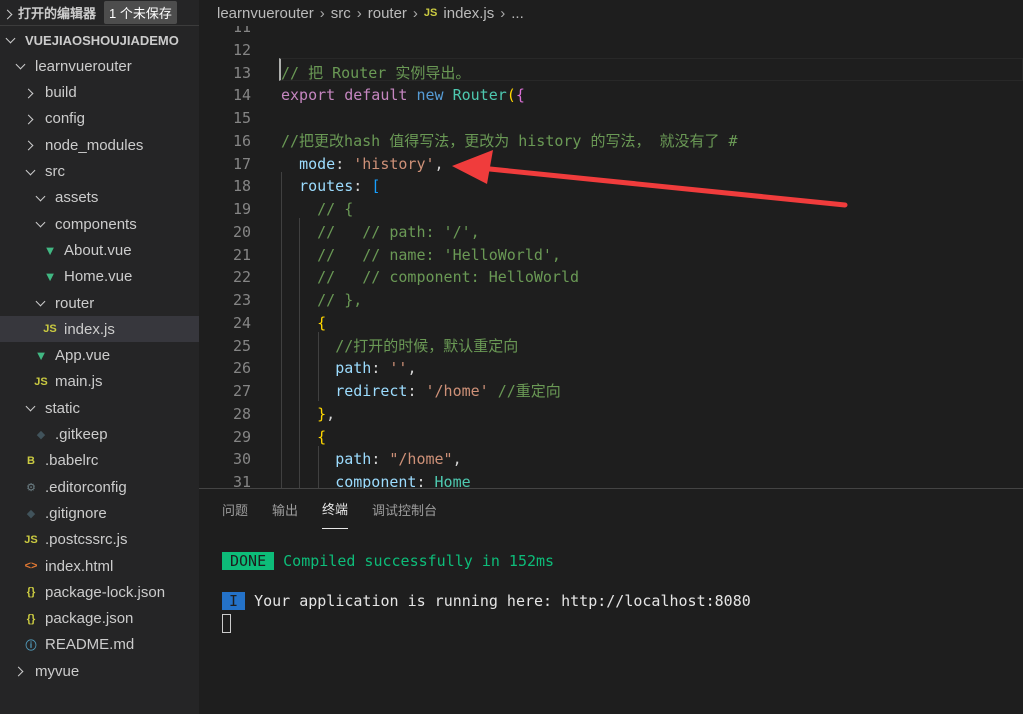 This screenshot has width=1023, height=714. Describe the element at coordinates (399, 346) in the screenshot. I see `code-text: //打开的时候，默认重定向` at that location.